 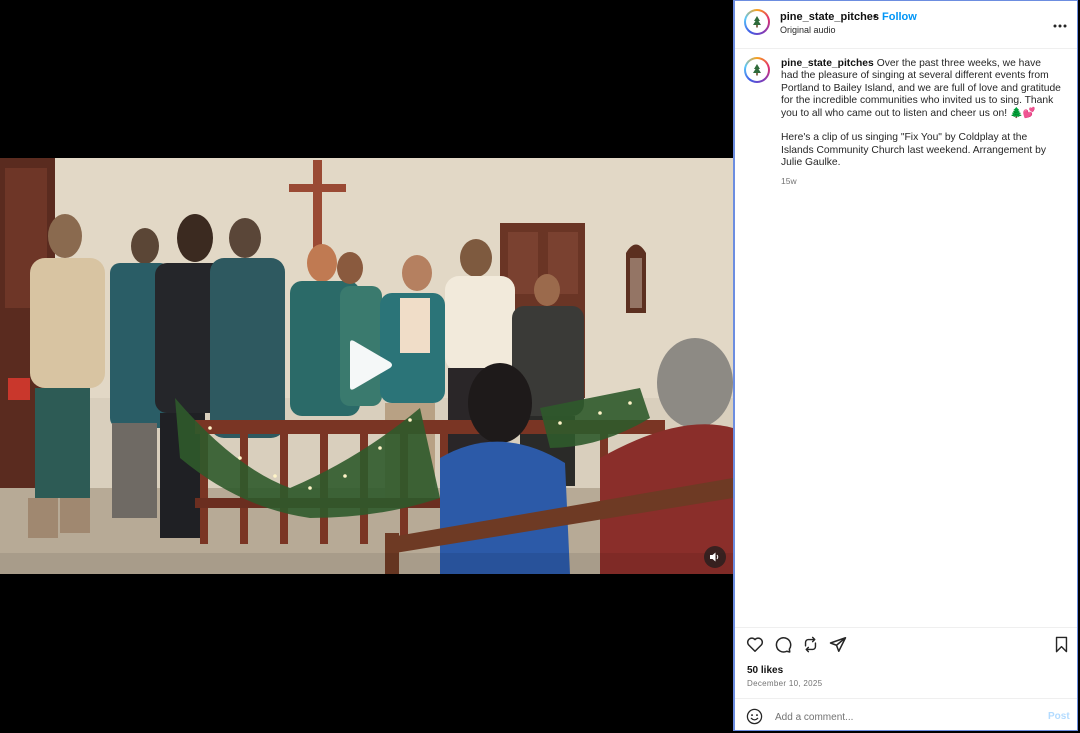 I want to click on save-button, so click(x=1061, y=647).